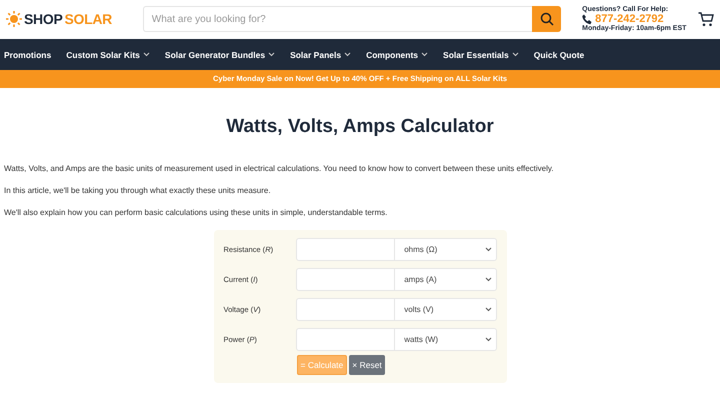 This screenshot has width=720, height=405. Describe the element at coordinates (360, 127) in the screenshot. I see `page-title: Watts, Volts, Amps Calculator` at that location.